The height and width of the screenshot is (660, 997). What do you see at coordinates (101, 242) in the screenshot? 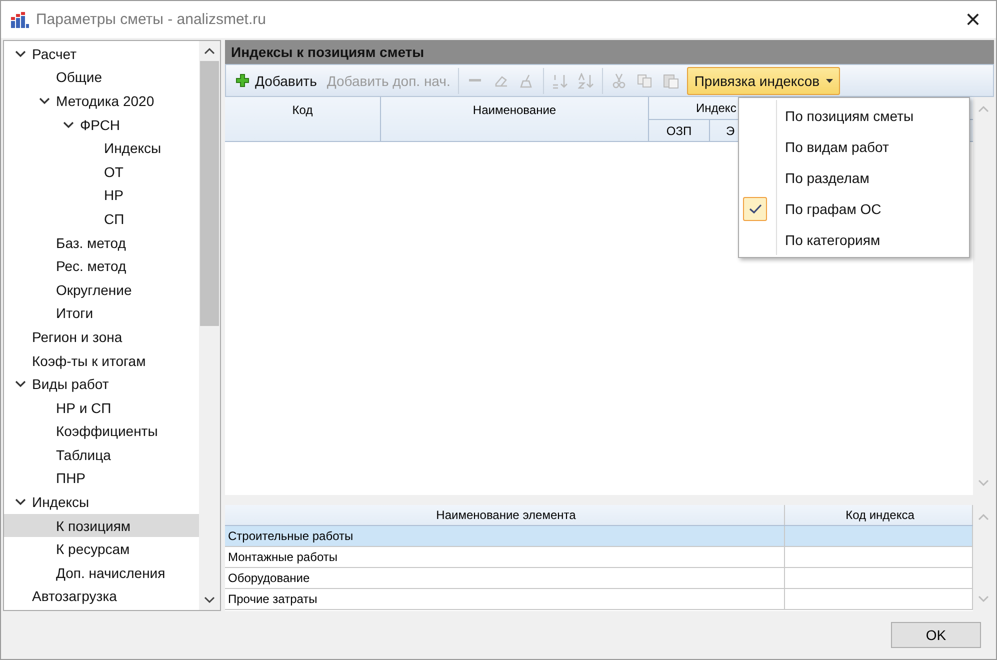
I see `tree-item: Баз. метод` at bounding box center [101, 242].